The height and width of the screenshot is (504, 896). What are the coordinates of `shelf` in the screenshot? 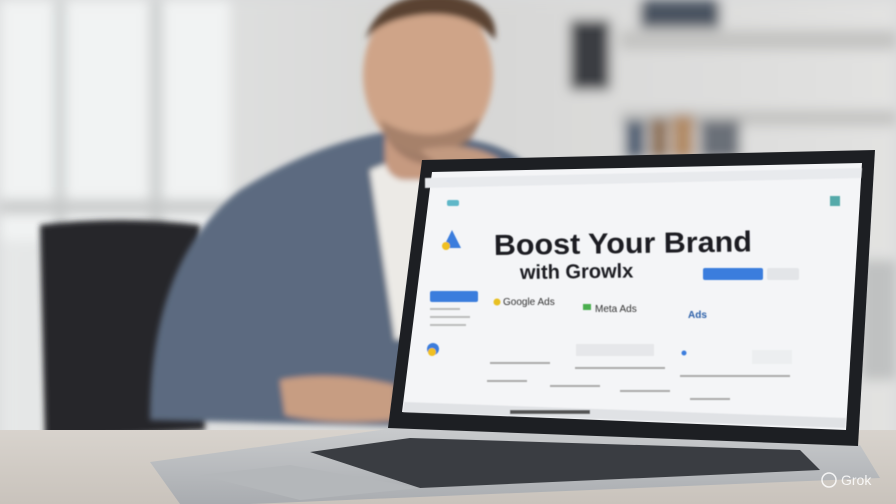 It's located at (758, 40).